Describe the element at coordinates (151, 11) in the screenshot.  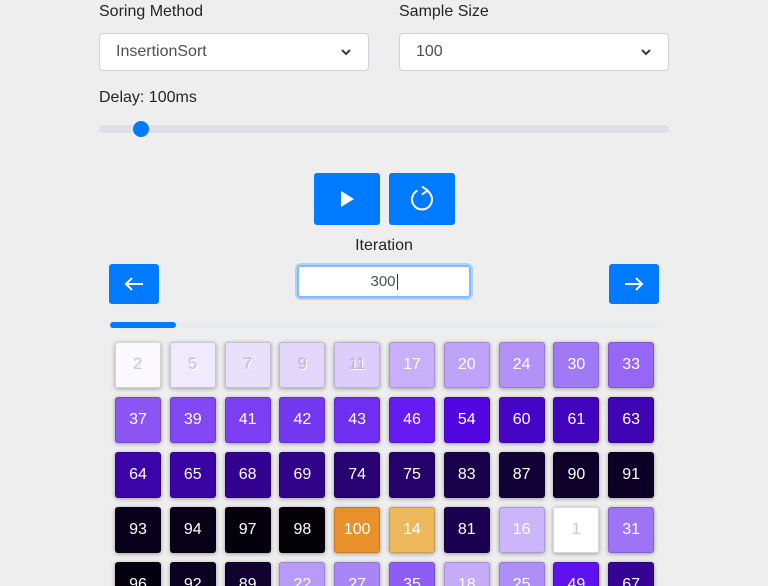
I see `sorting-method-label: Soring Method` at that location.